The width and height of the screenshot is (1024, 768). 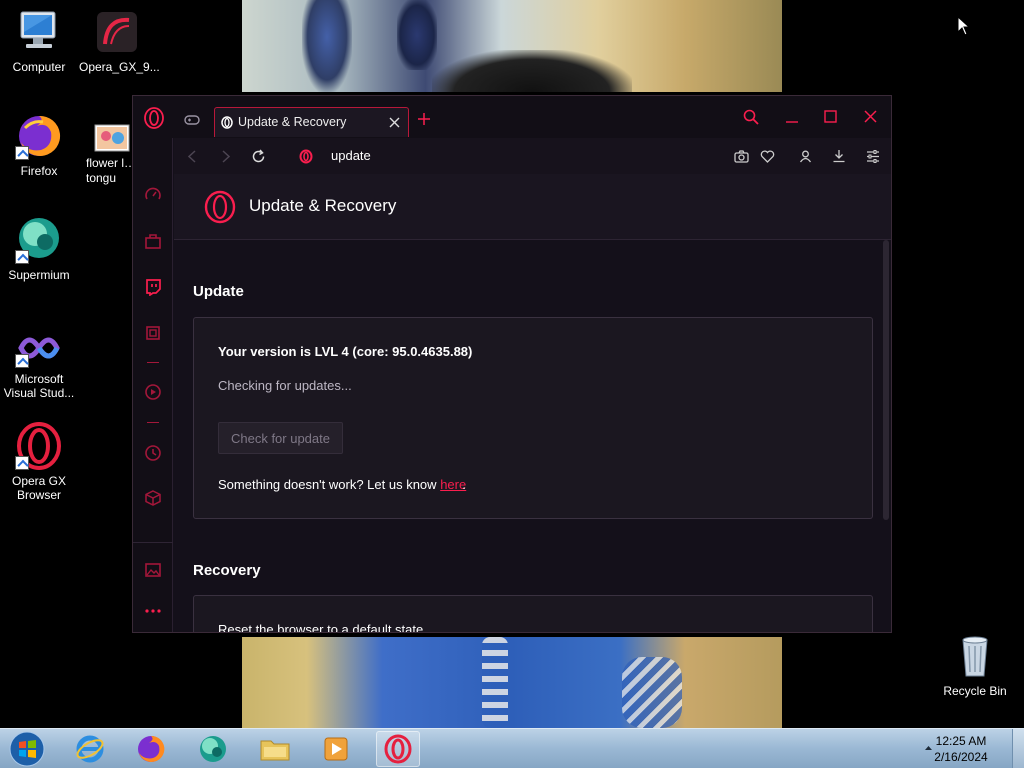 I want to click on close-window-icon, so click(x=870, y=116).